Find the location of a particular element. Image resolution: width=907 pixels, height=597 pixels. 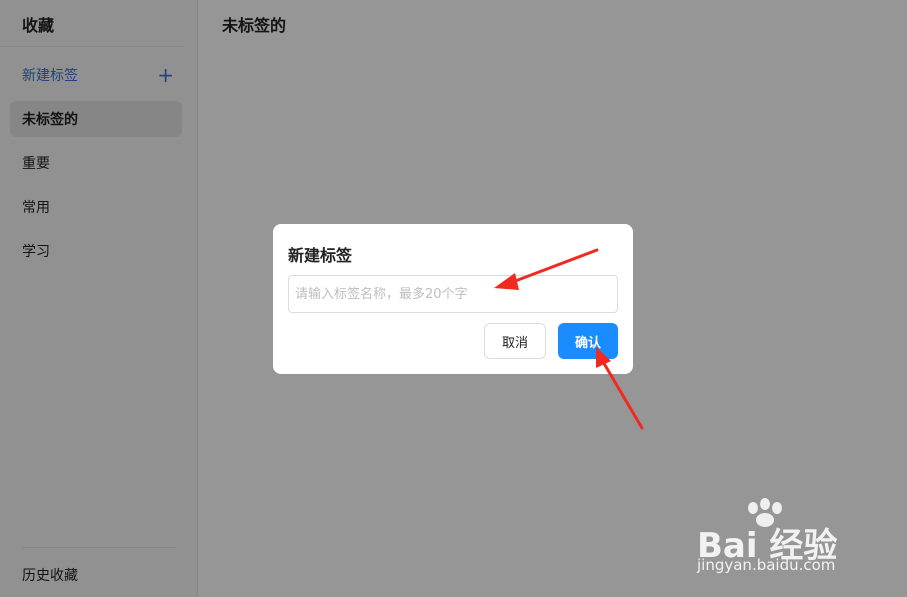

baidu-jingyan-watermark: Bai 经验 jingyan.baidu.com is located at coordinates (782, 538).